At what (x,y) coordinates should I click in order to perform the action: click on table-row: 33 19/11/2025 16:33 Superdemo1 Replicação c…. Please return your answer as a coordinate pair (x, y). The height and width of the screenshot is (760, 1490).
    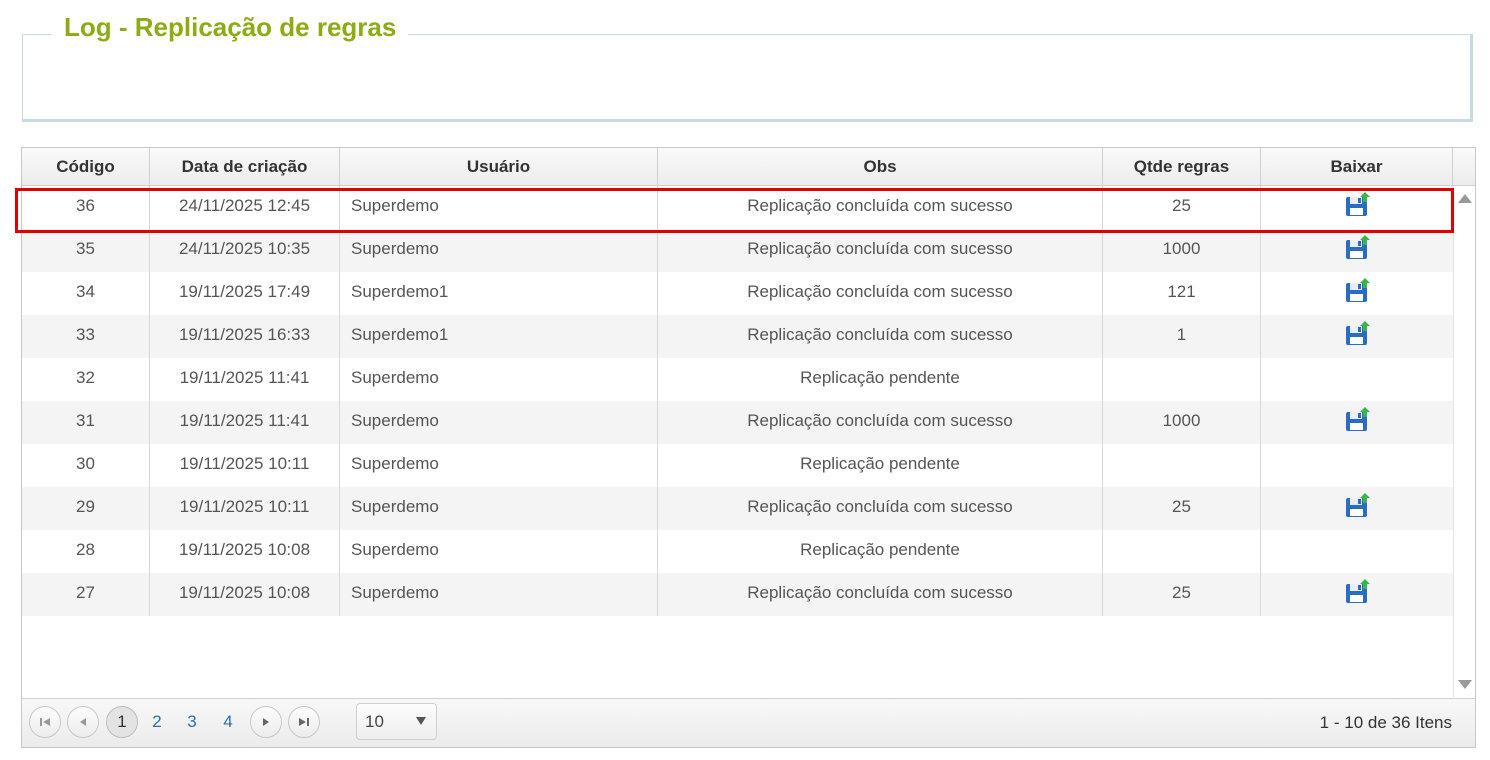
    Looking at the image, I should click on (737, 336).